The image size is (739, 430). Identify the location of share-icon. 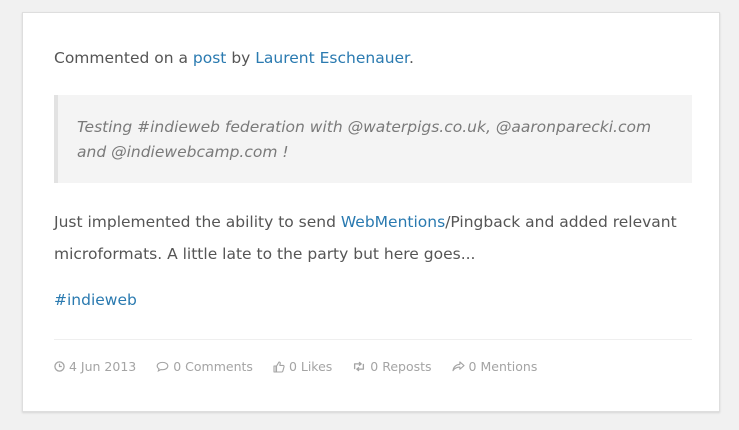
(458, 366).